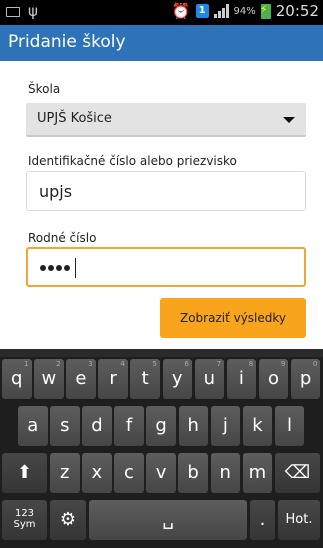 This screenshot has width=323, height=548. What do you see at coordinates (65, 426) in the screenshot?
I see `key-s: s` at bounding box center [65, 426].